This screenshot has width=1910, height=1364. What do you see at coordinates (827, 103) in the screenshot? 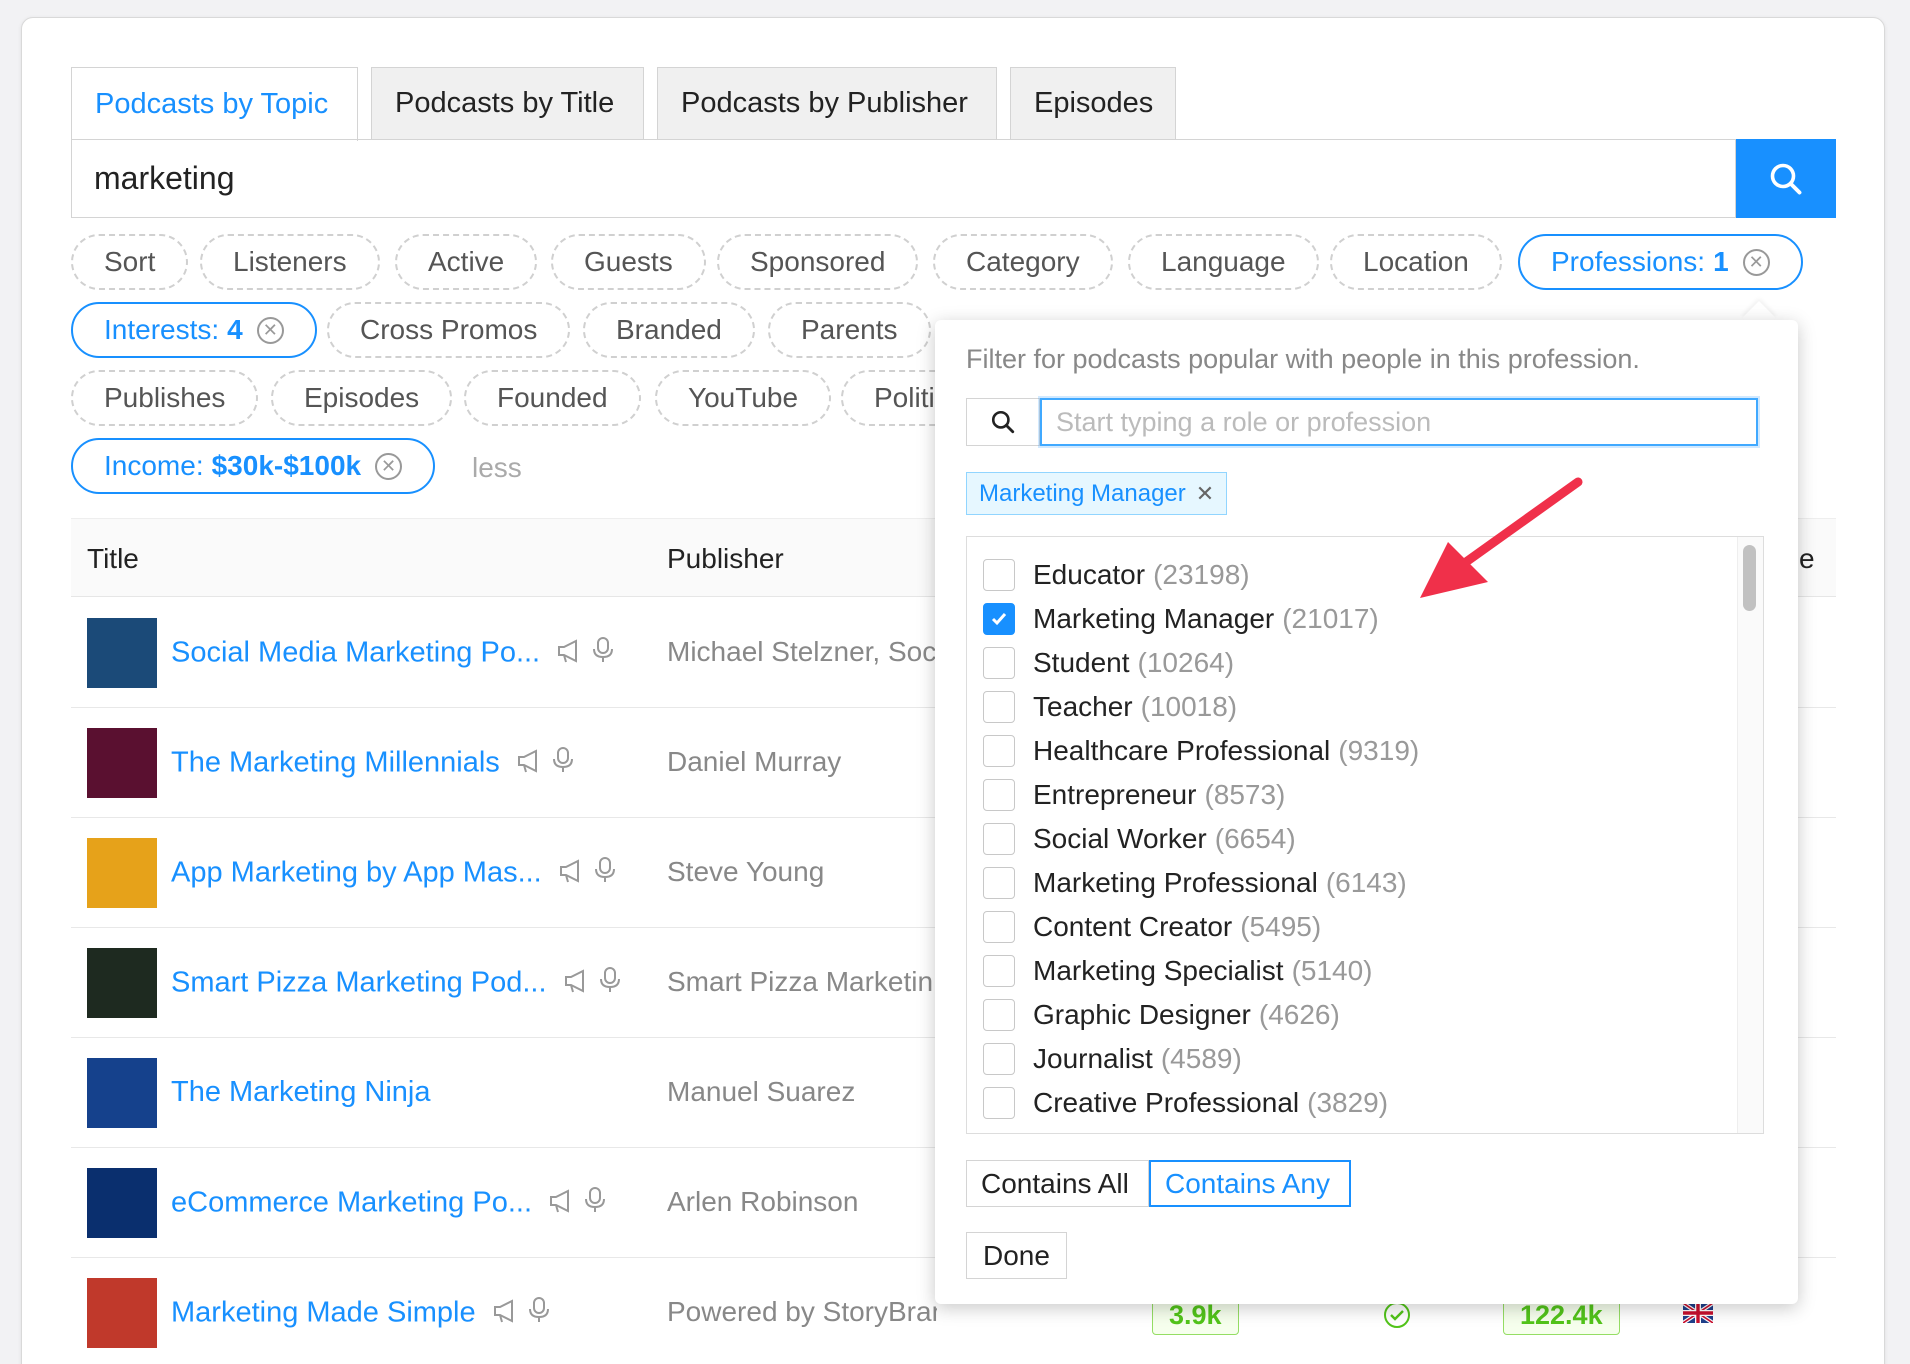
I see `tab-podcasts-by-publisher: Podcasts by Publisher` at bounding box center [827, 103].